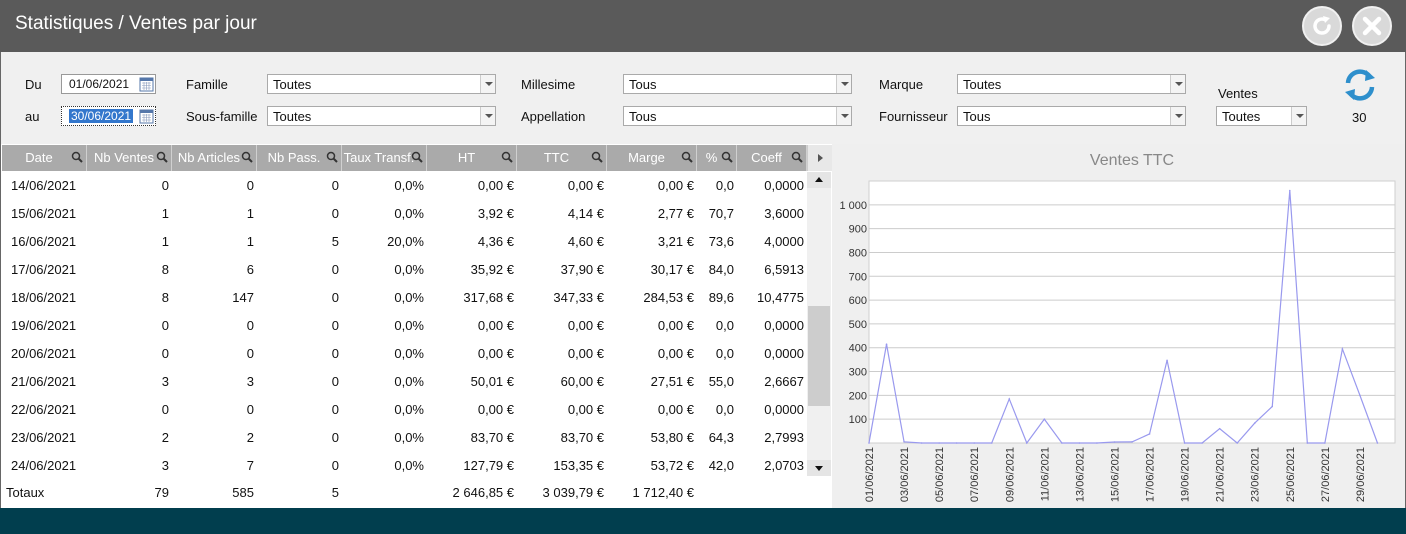 The image size is (1406, 534). Describe the element at coordinates (721, 269) in the screenshot. I see `cell-pct: 84,0` at that location.